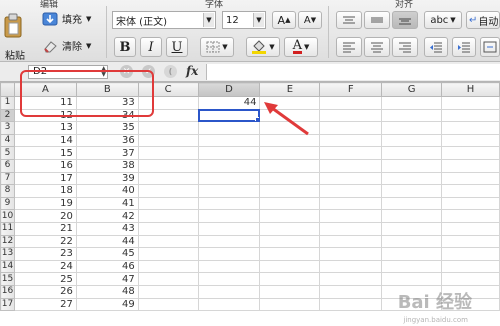 The image size is (500, 326). Describe the element at coordinates (470, 279) in the screenshot. I see `cell-h15` at that location.